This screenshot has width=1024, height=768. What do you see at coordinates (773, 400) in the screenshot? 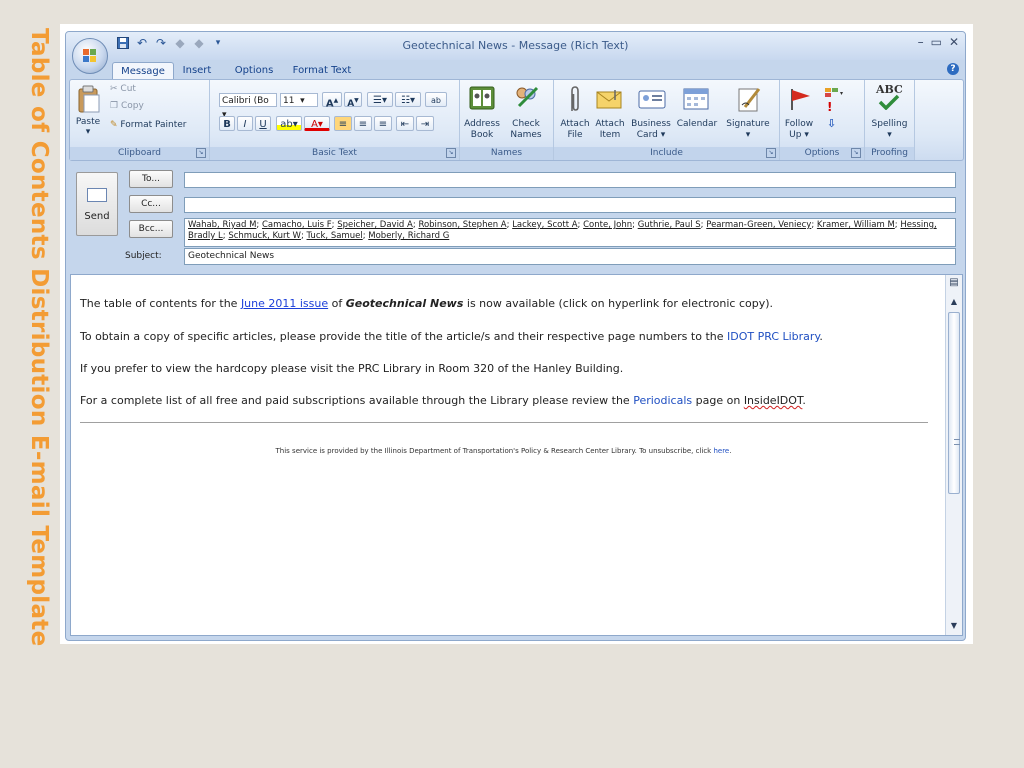
I see `insideidot-text: InsideIDOT` at bounding box center [773, 400].